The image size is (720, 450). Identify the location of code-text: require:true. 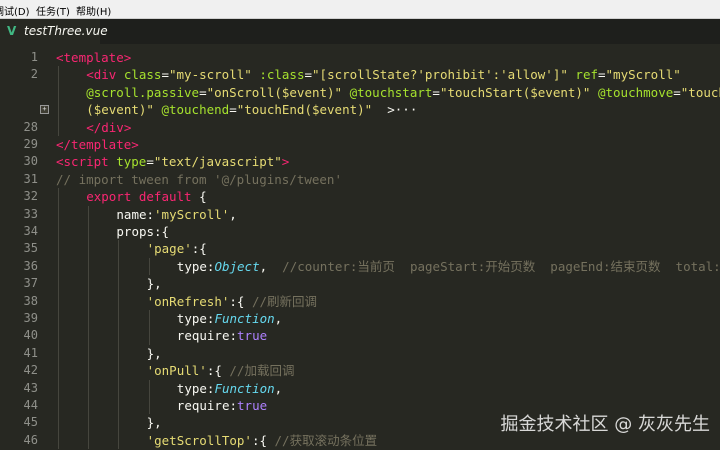
(222, 405).